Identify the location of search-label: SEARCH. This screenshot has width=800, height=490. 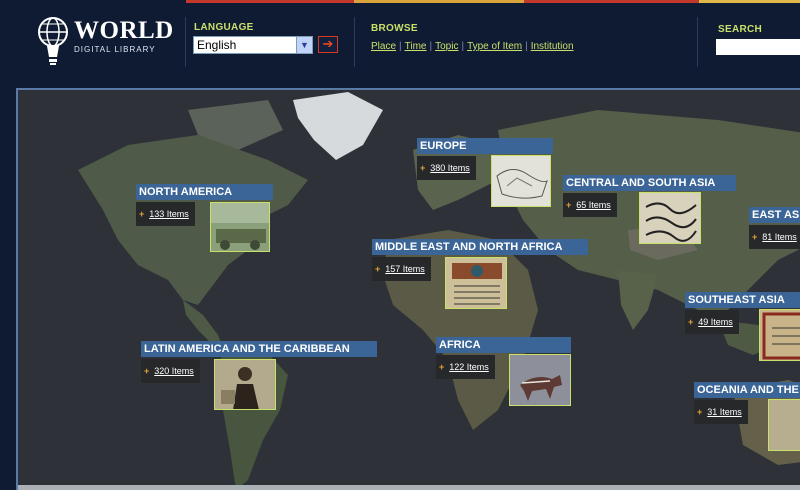
(740, 29).